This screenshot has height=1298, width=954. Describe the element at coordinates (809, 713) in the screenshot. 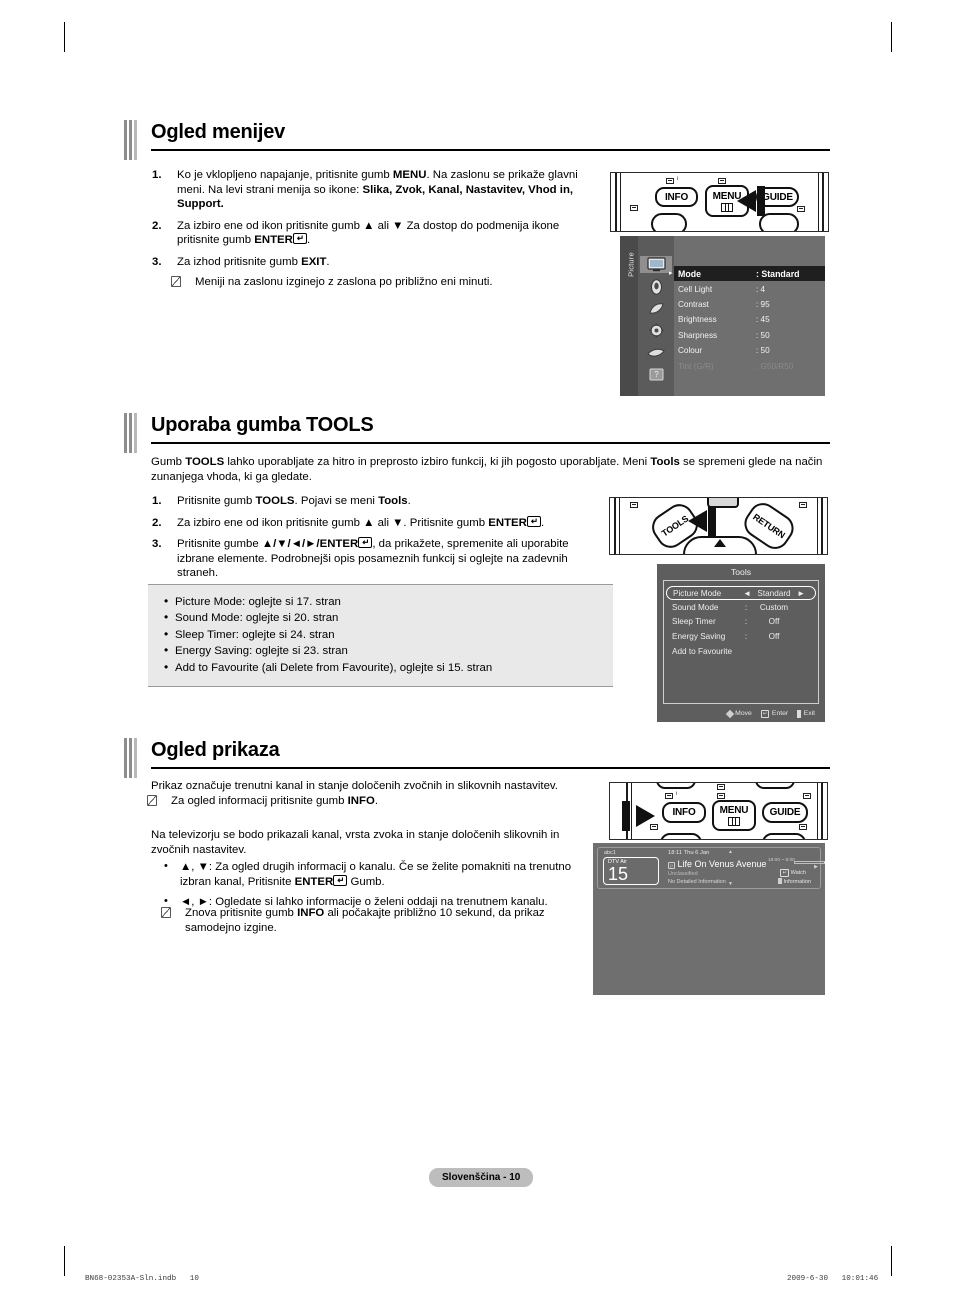

I see `footer-exit-label: Exit` at that location.